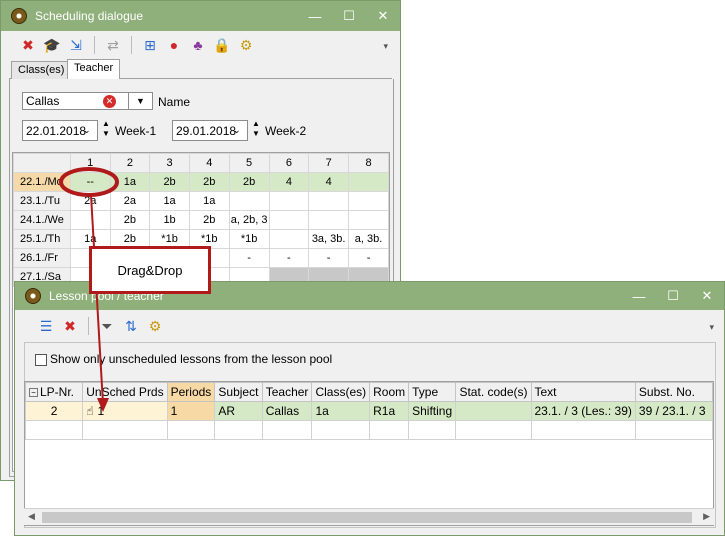 Image resolution: width=725 pixels, height=536 pixels. What do you see at coordinates (125, 392) in the screenshot?
I see `column-header-unsched: UnSched Prds` at bounding box center [125, 392].